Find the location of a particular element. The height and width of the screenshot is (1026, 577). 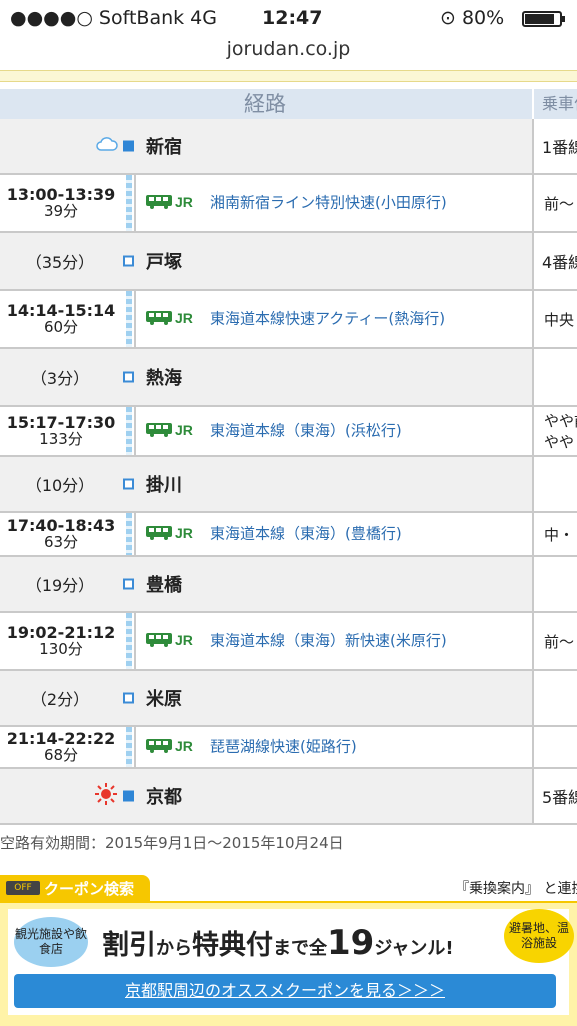

boarding-position: 中・ is located at coordinates (554, 534).